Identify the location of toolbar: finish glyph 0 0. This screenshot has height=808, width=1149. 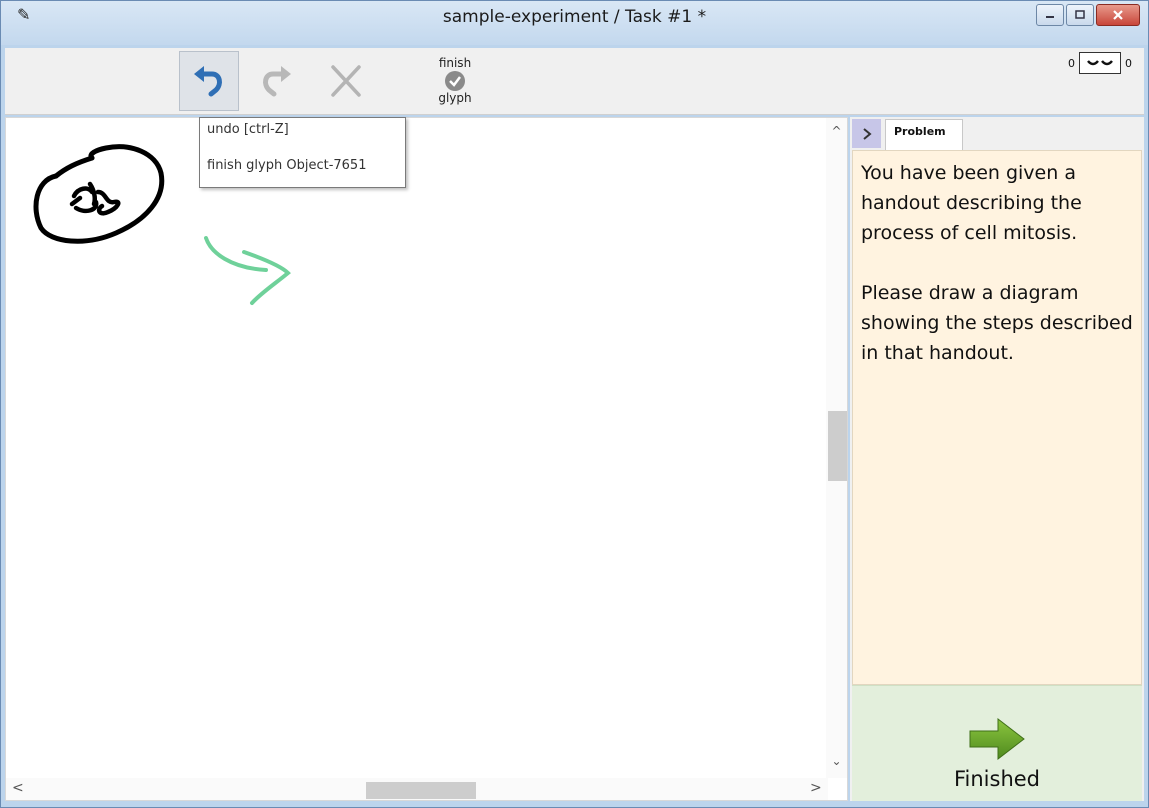
(574, 81).